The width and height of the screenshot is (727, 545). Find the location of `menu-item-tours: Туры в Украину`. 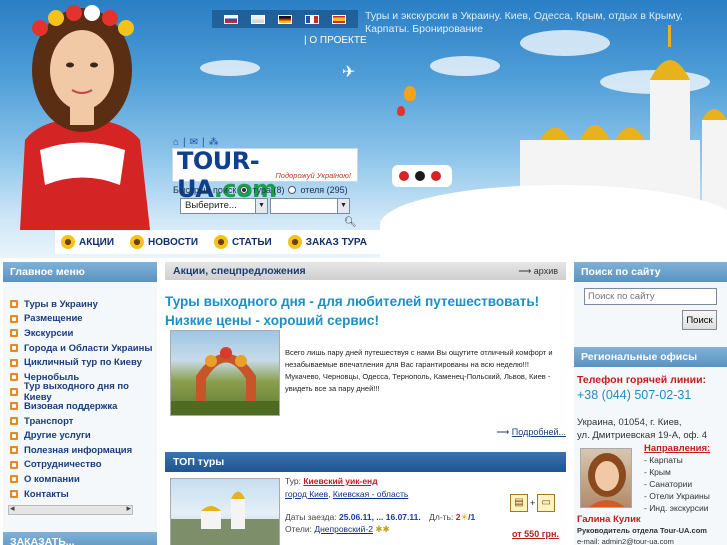

menu-item-tours: Туры в Украину is located at coordinates (80, 304).